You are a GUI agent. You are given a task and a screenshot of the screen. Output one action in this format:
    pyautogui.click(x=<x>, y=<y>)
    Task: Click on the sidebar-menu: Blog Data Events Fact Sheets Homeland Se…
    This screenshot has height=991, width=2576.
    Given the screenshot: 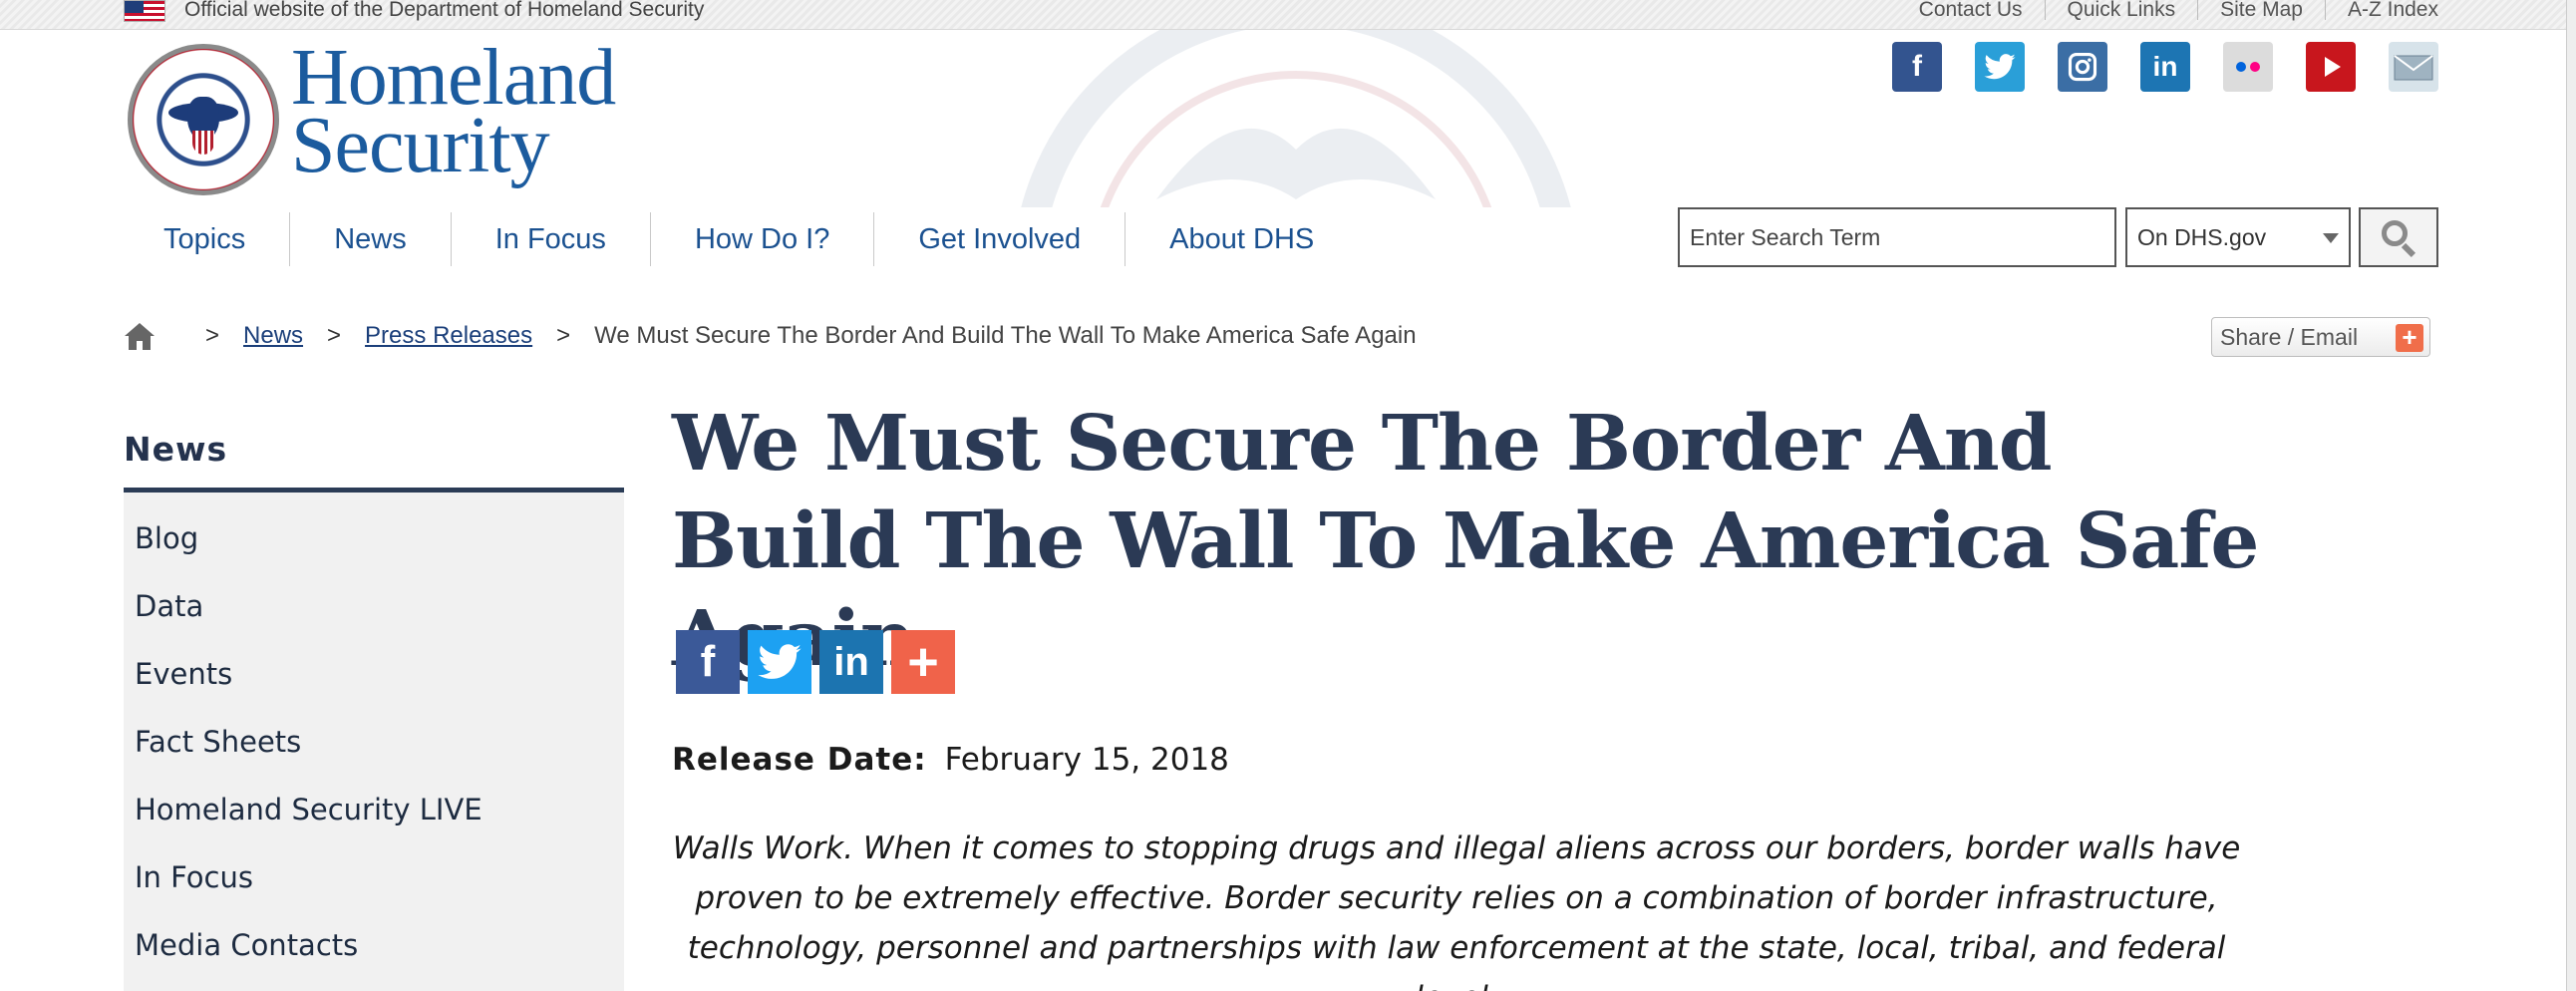 What is the action you would take?
    pyautogui.click(x=374, y=742)
    